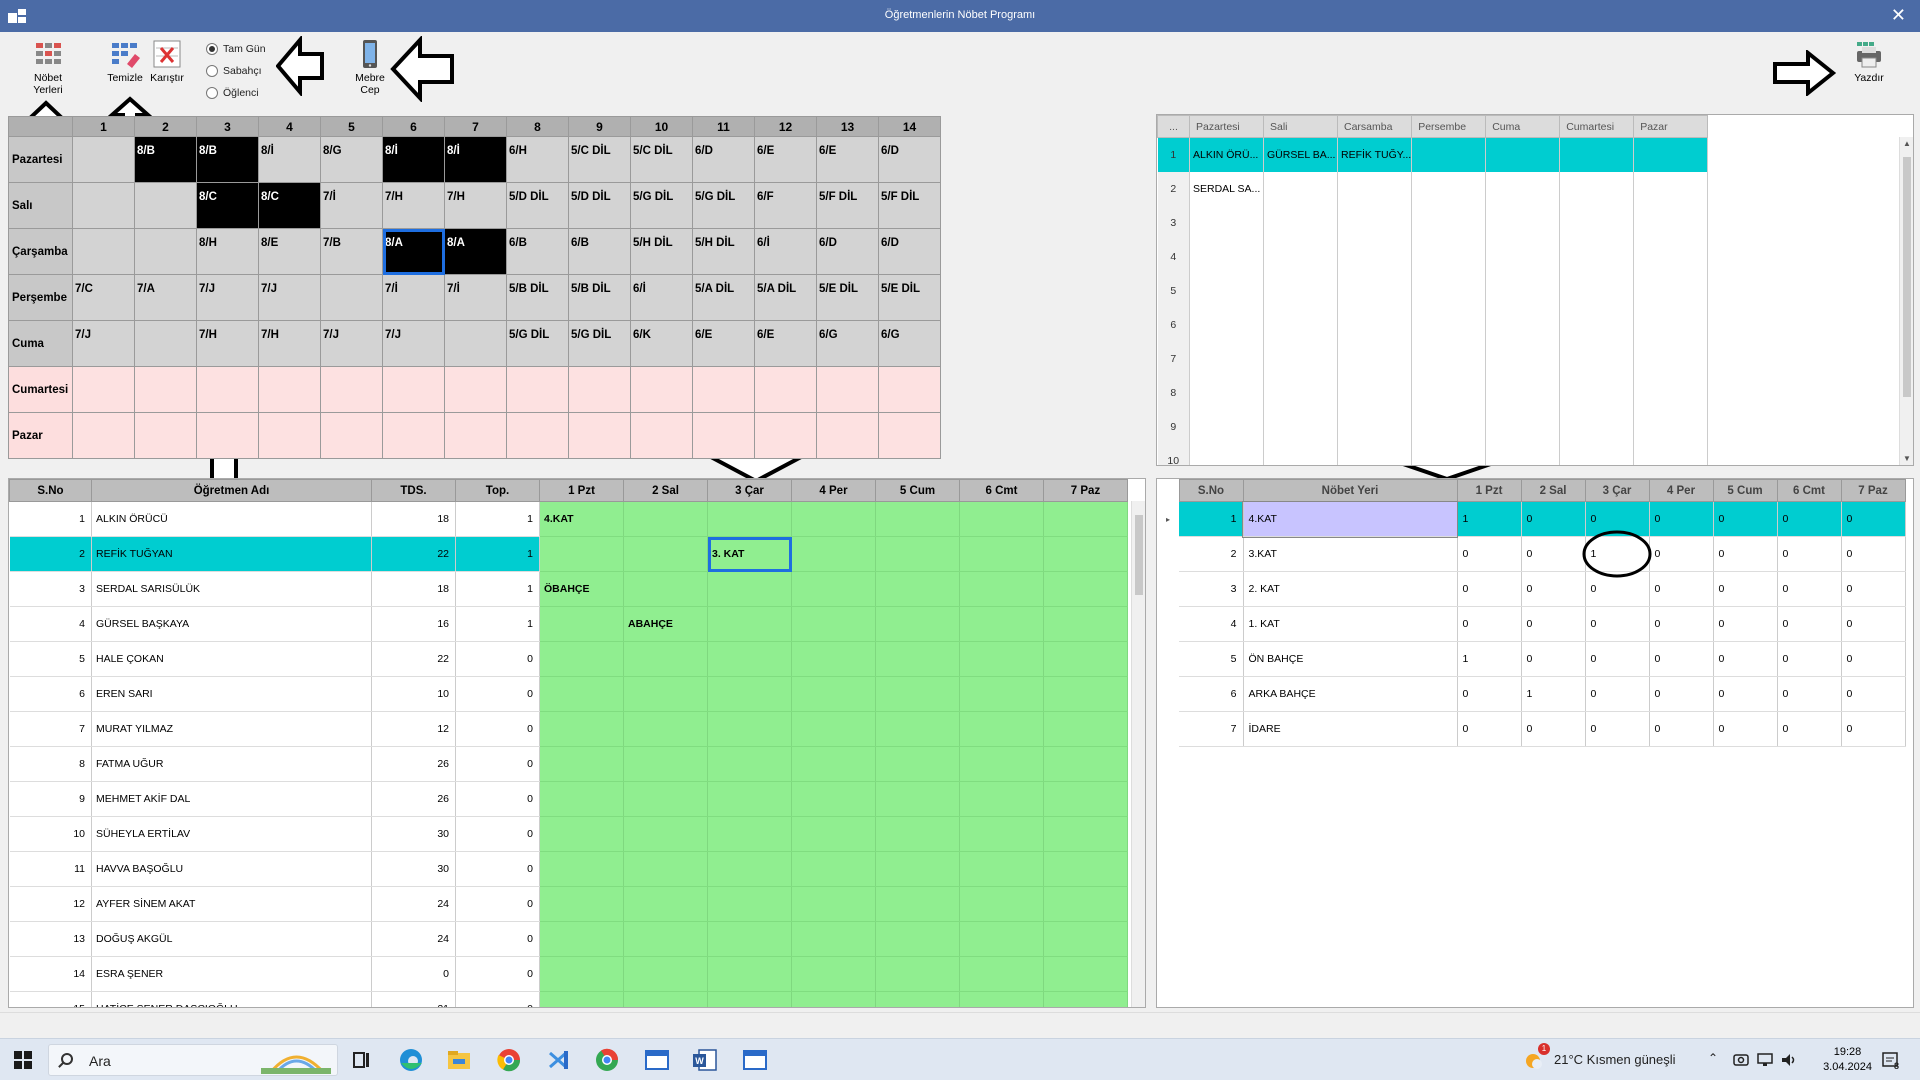 This screenshot has width=1920, height=1080. What do you see at coordinates (1531, 729) in the screenshot?
I see `table-row: 7 İDARE 0 0 0 0 0 0 0` at bounding box center [1531, 729].